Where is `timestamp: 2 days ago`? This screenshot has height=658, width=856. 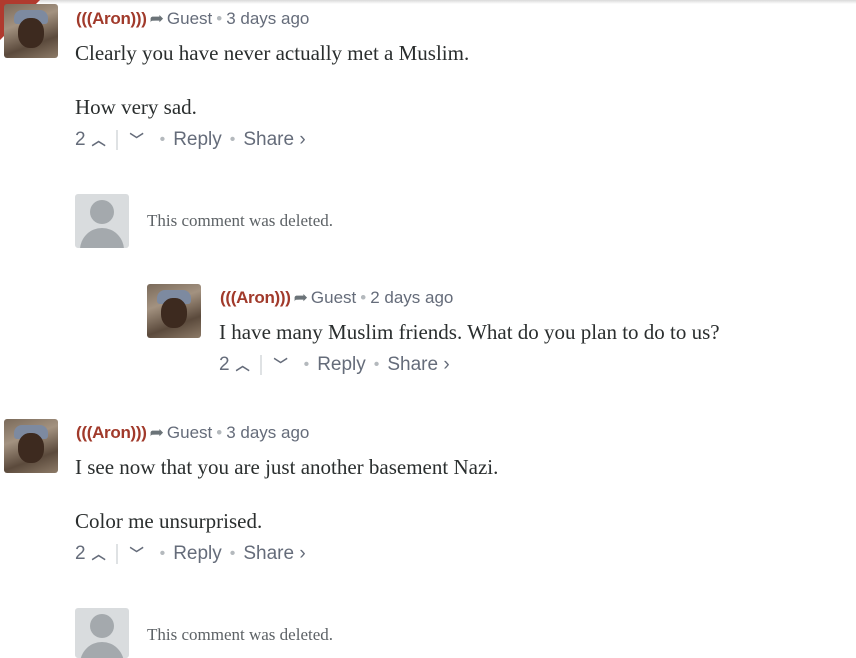 timestamp: 2 days ago is located at coordinates (411, 297).